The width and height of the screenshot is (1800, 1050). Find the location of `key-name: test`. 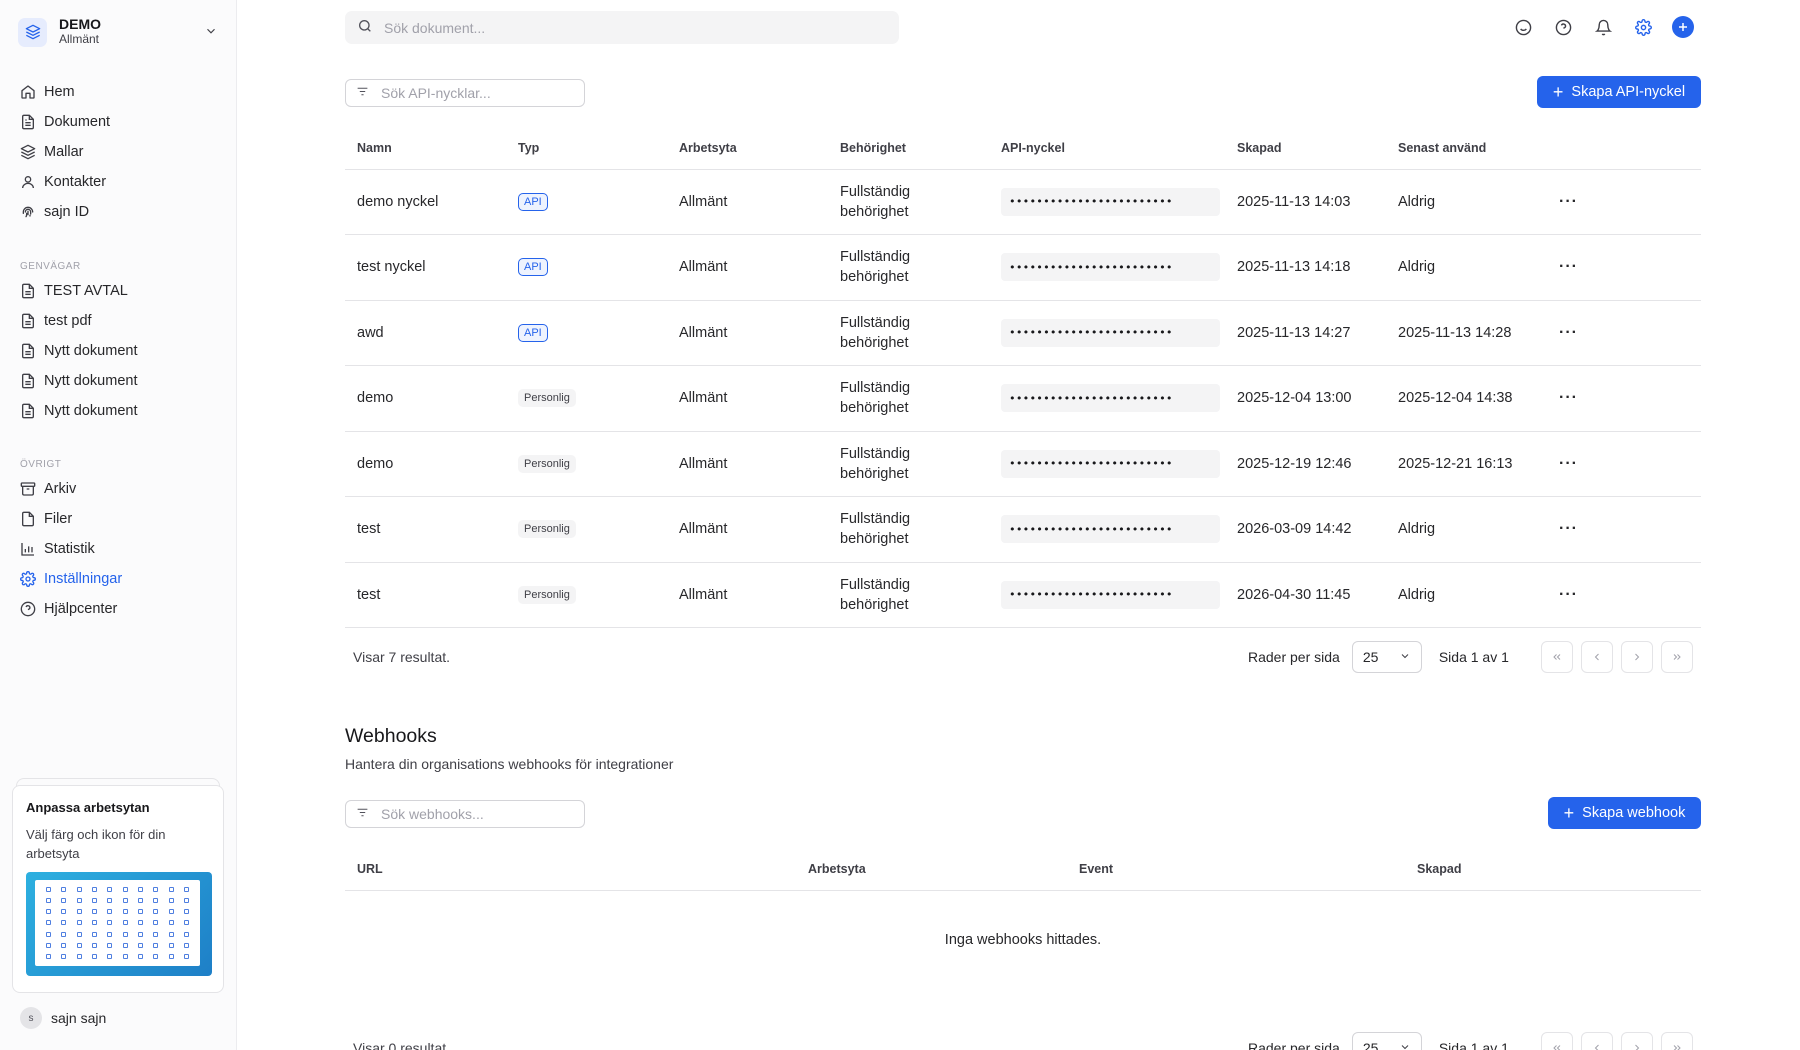

key-name: test is located at coordinates (425, 595).